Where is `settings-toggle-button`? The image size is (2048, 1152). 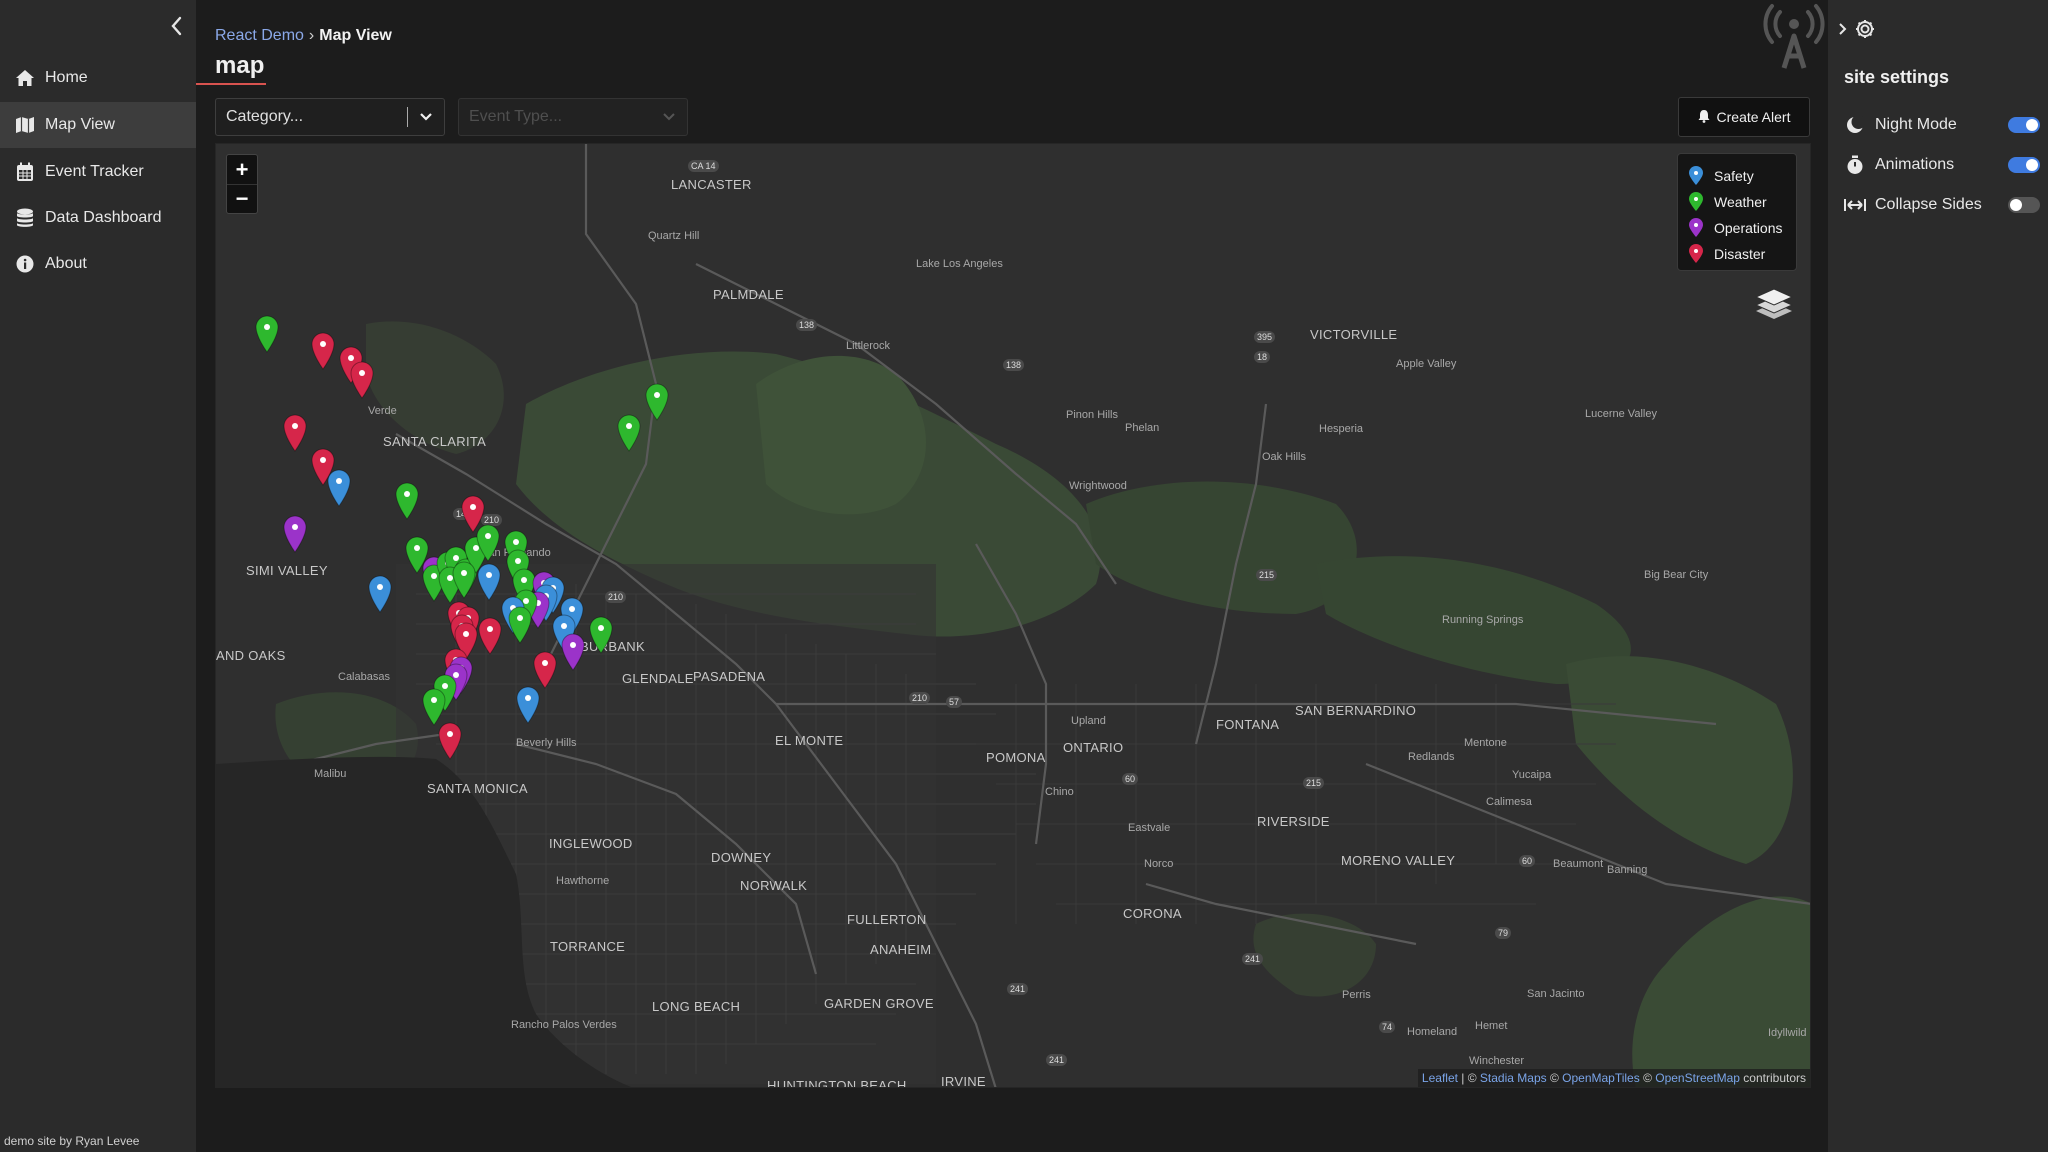 settings-toggle-button is located at coordinates (1857, 29).